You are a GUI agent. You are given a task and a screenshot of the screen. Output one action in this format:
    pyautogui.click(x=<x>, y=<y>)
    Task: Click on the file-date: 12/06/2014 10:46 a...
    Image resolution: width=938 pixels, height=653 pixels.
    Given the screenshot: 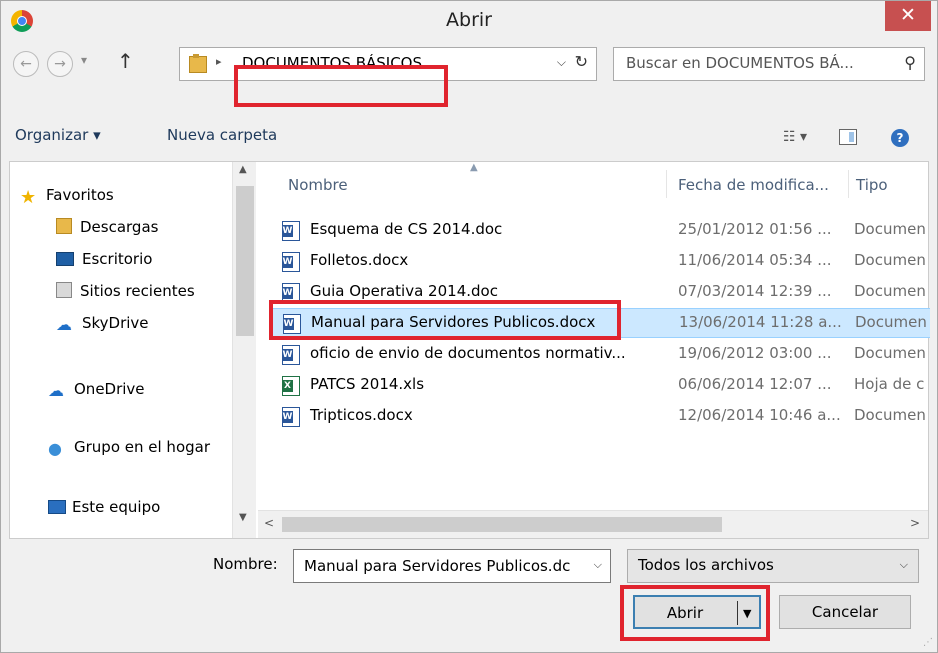 What is the action you would take?
    pyautogui.click(x=759, y=415)
    